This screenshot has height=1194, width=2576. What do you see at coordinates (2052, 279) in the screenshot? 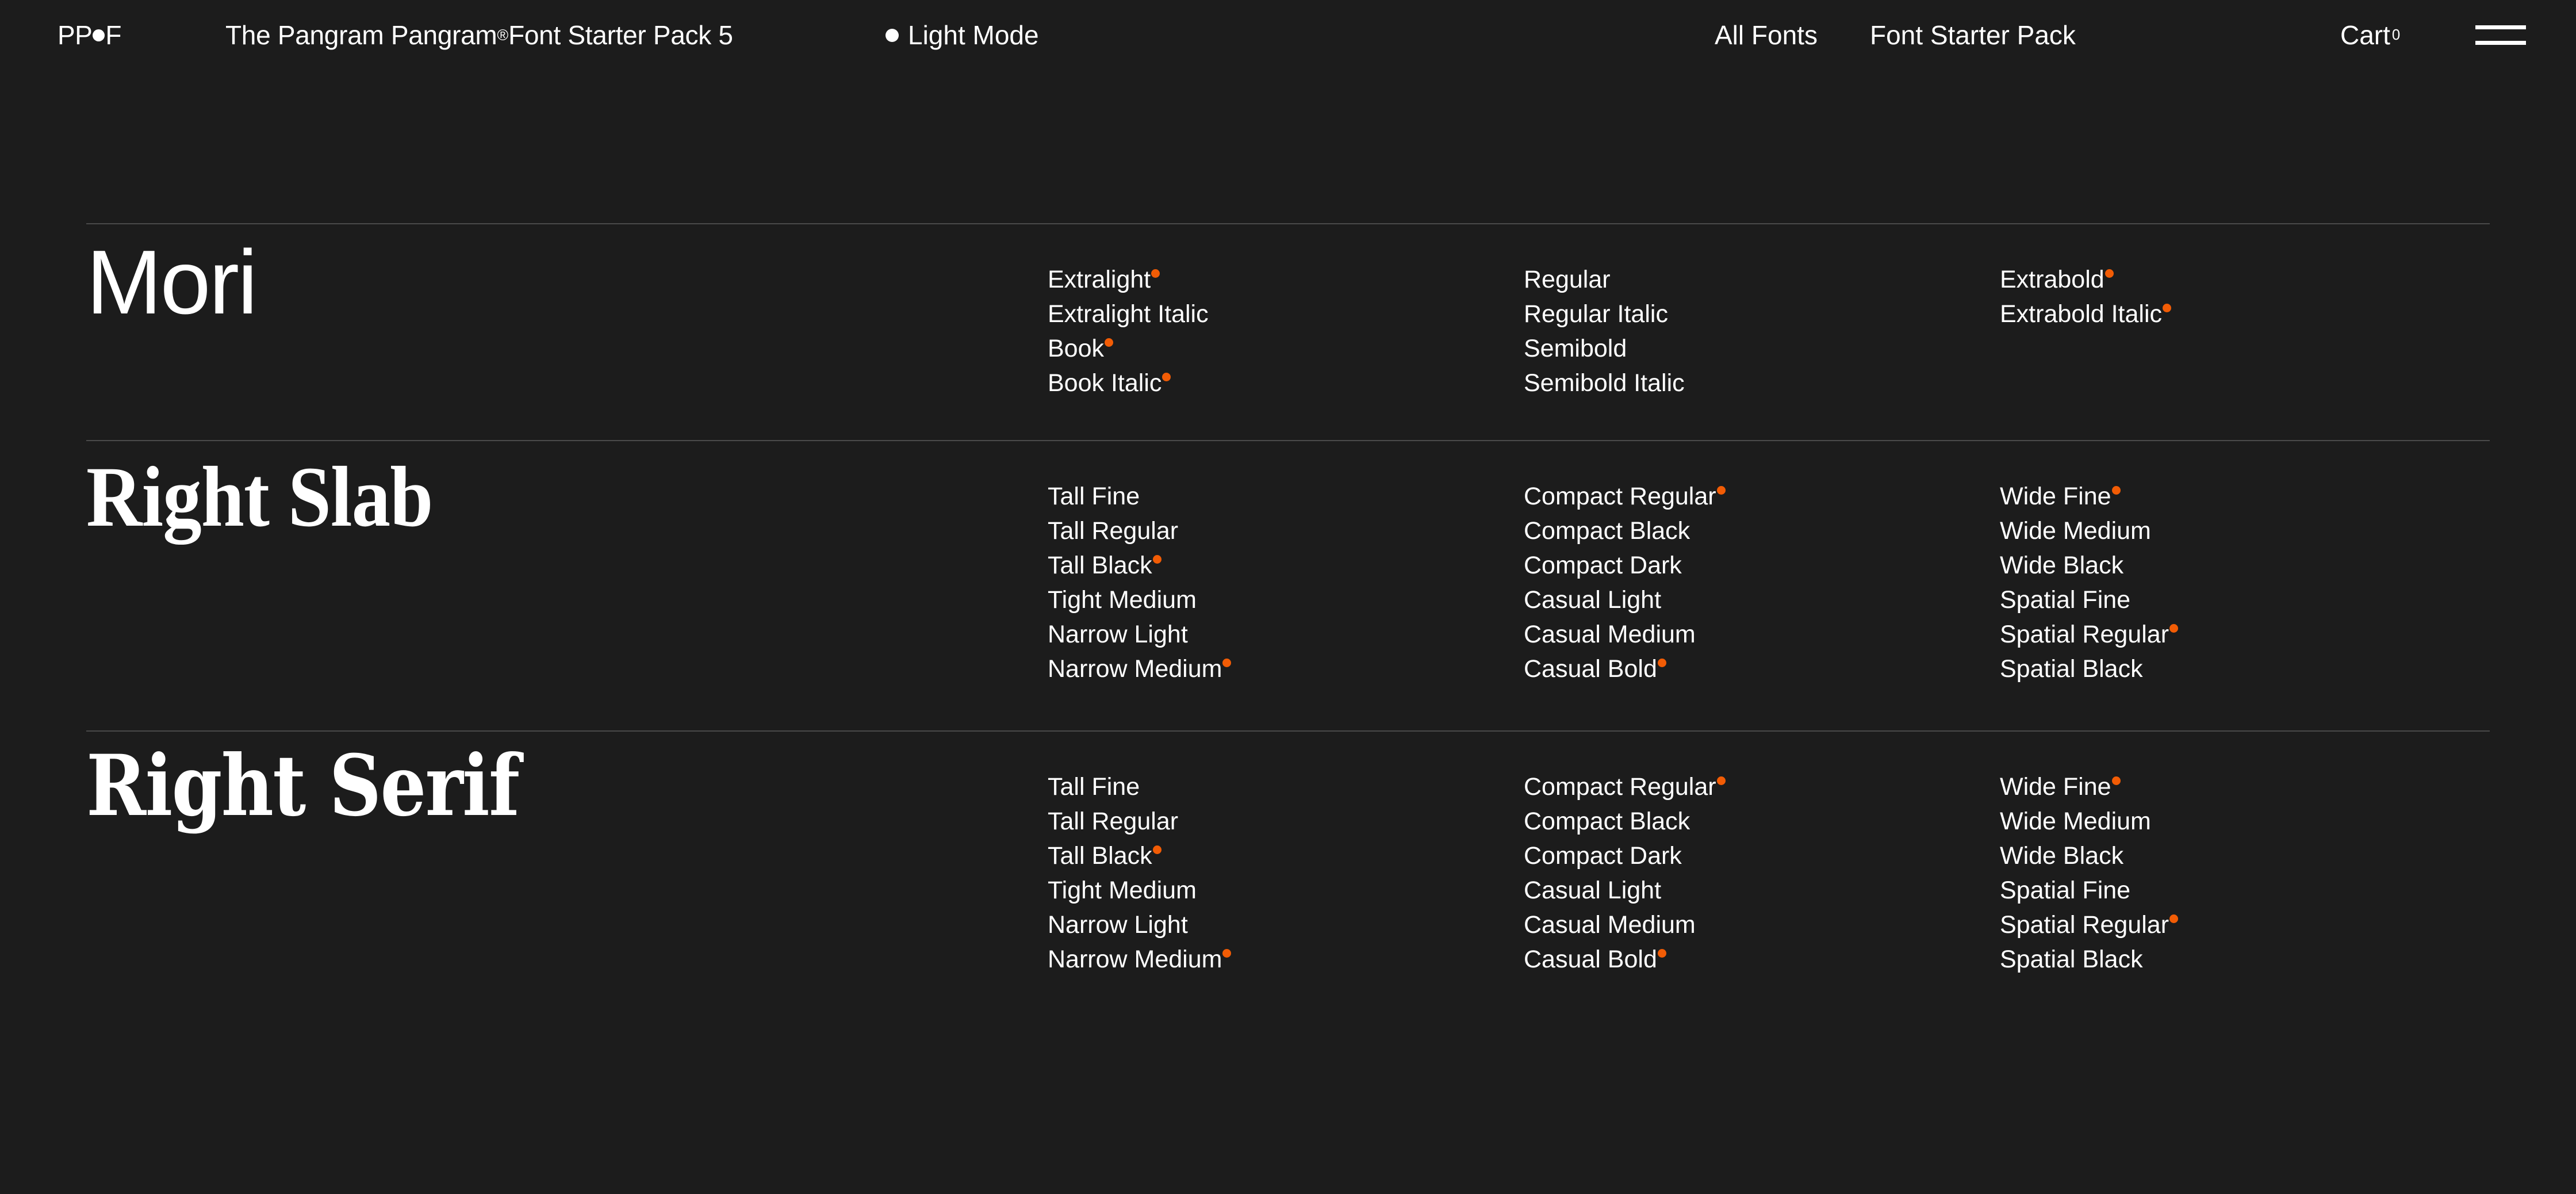
I see `style-label: Extrabold` at bounding box center [2052, 279].